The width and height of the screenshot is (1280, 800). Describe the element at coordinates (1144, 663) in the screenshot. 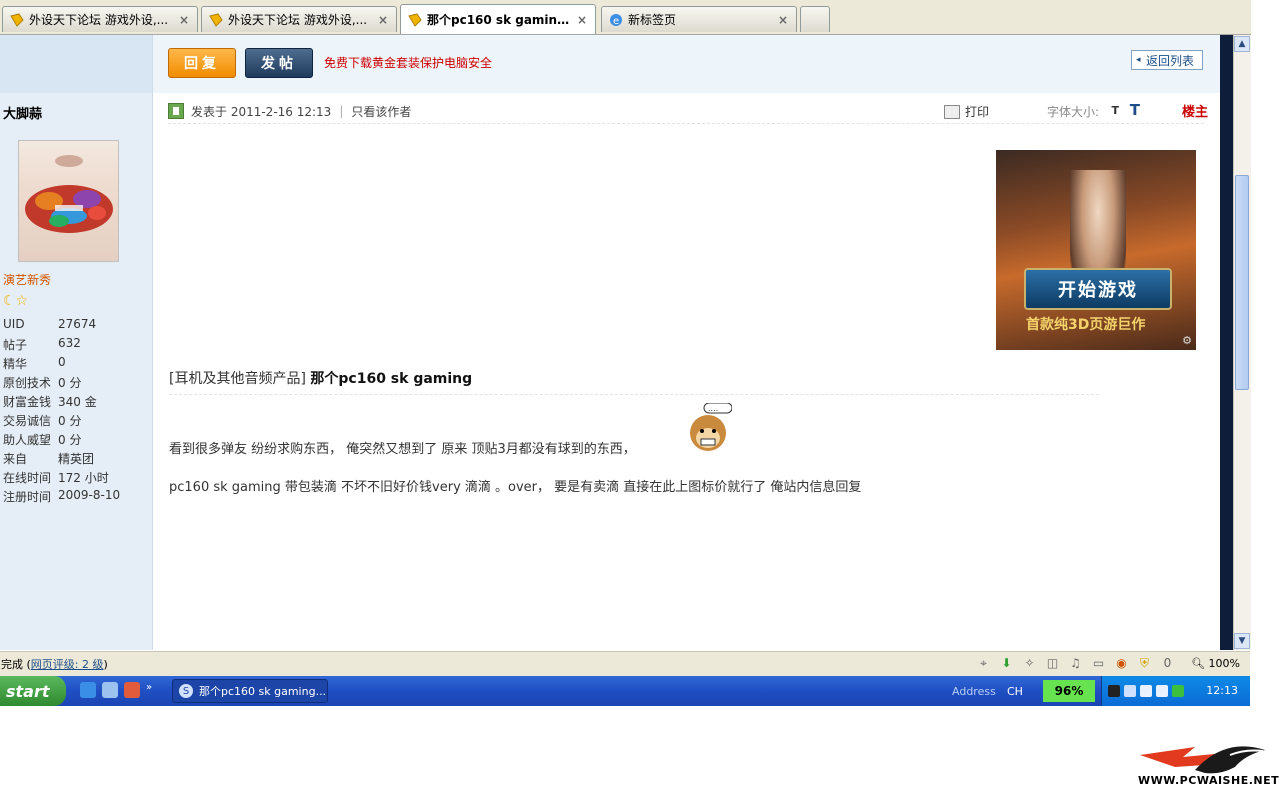

I see `shield-icon: ⛨` at that location.